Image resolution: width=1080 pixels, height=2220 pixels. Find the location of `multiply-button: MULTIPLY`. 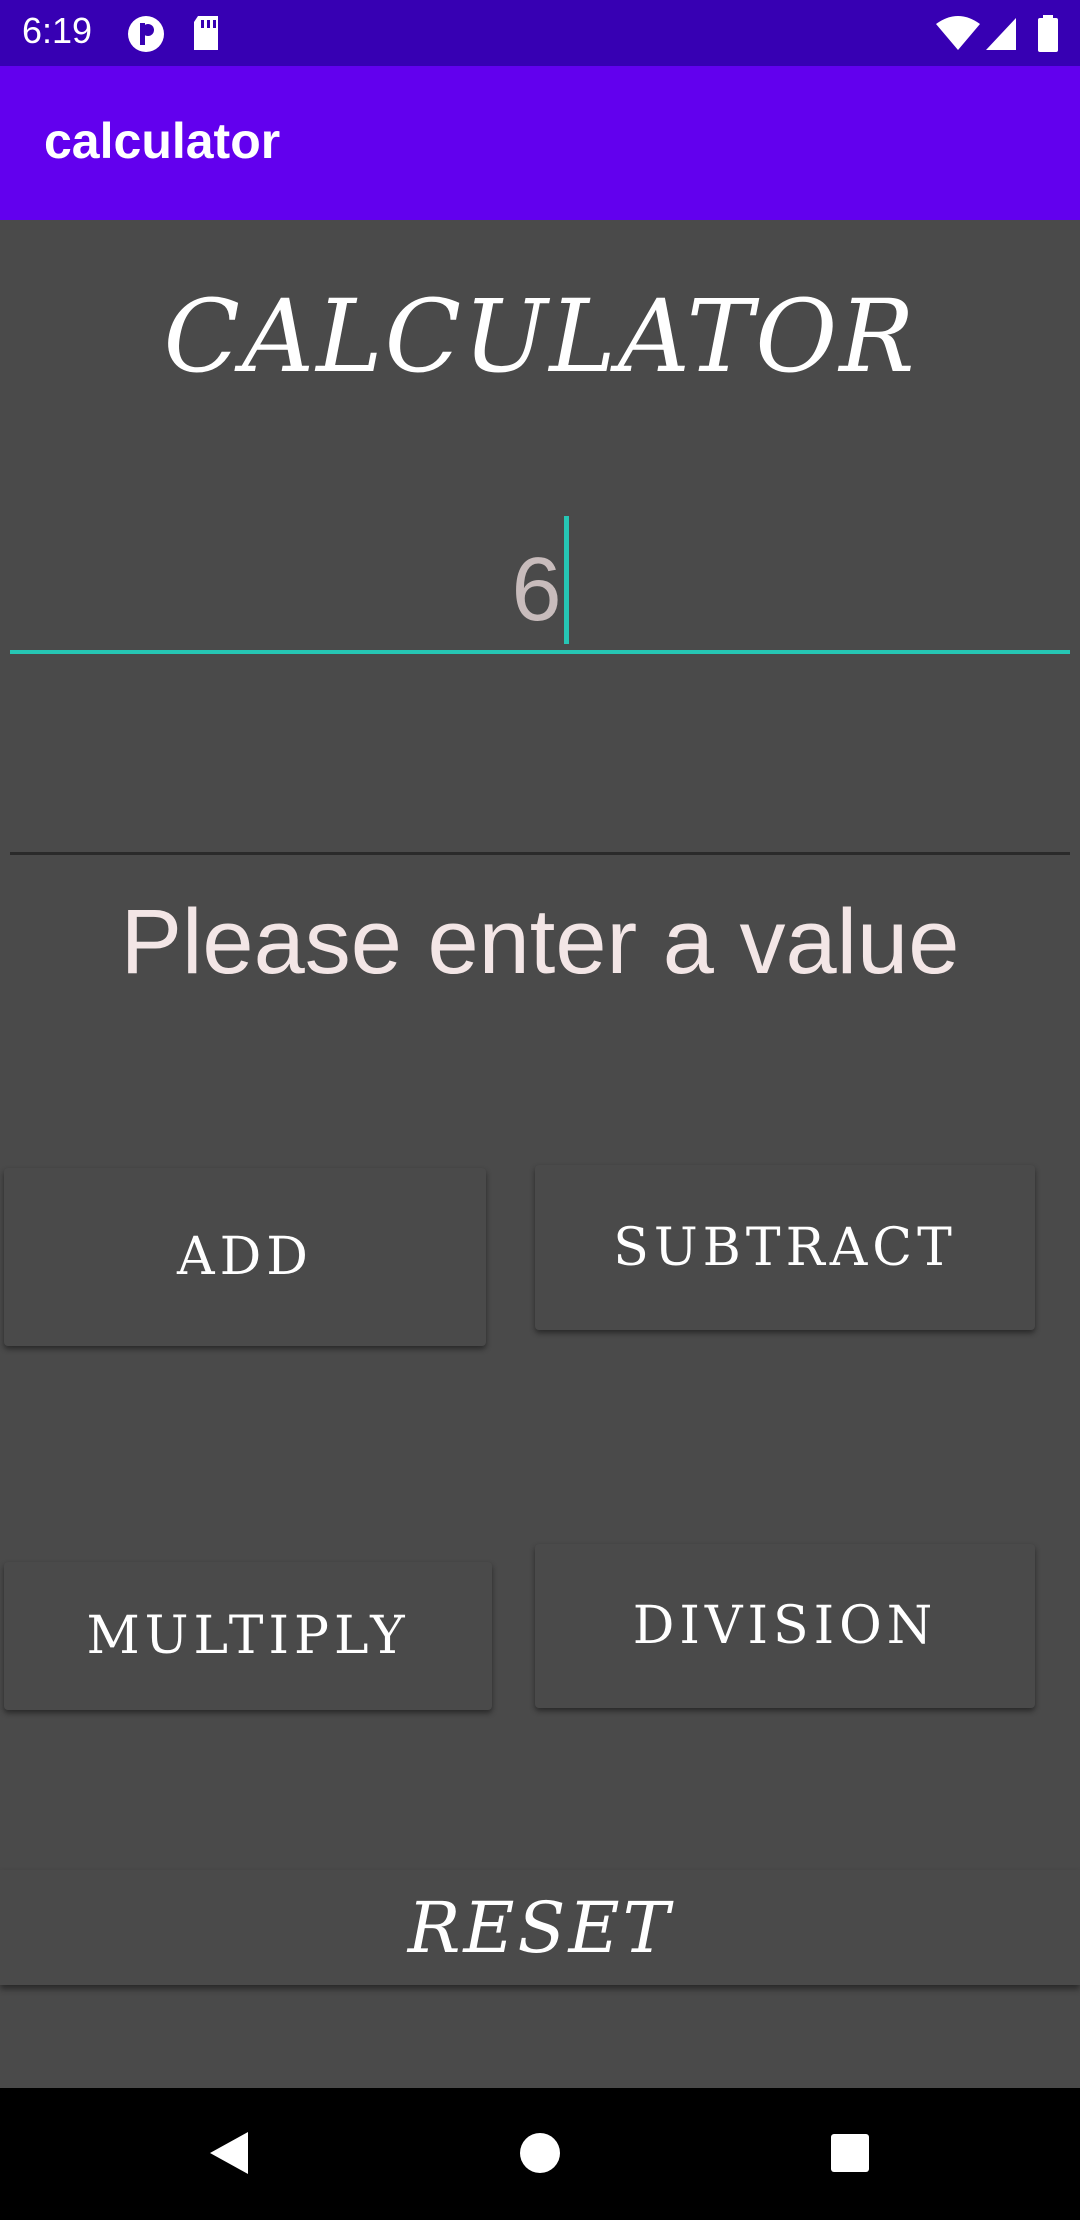

multiply-button: MULTIPLY is located at coordinates (248, 1636).